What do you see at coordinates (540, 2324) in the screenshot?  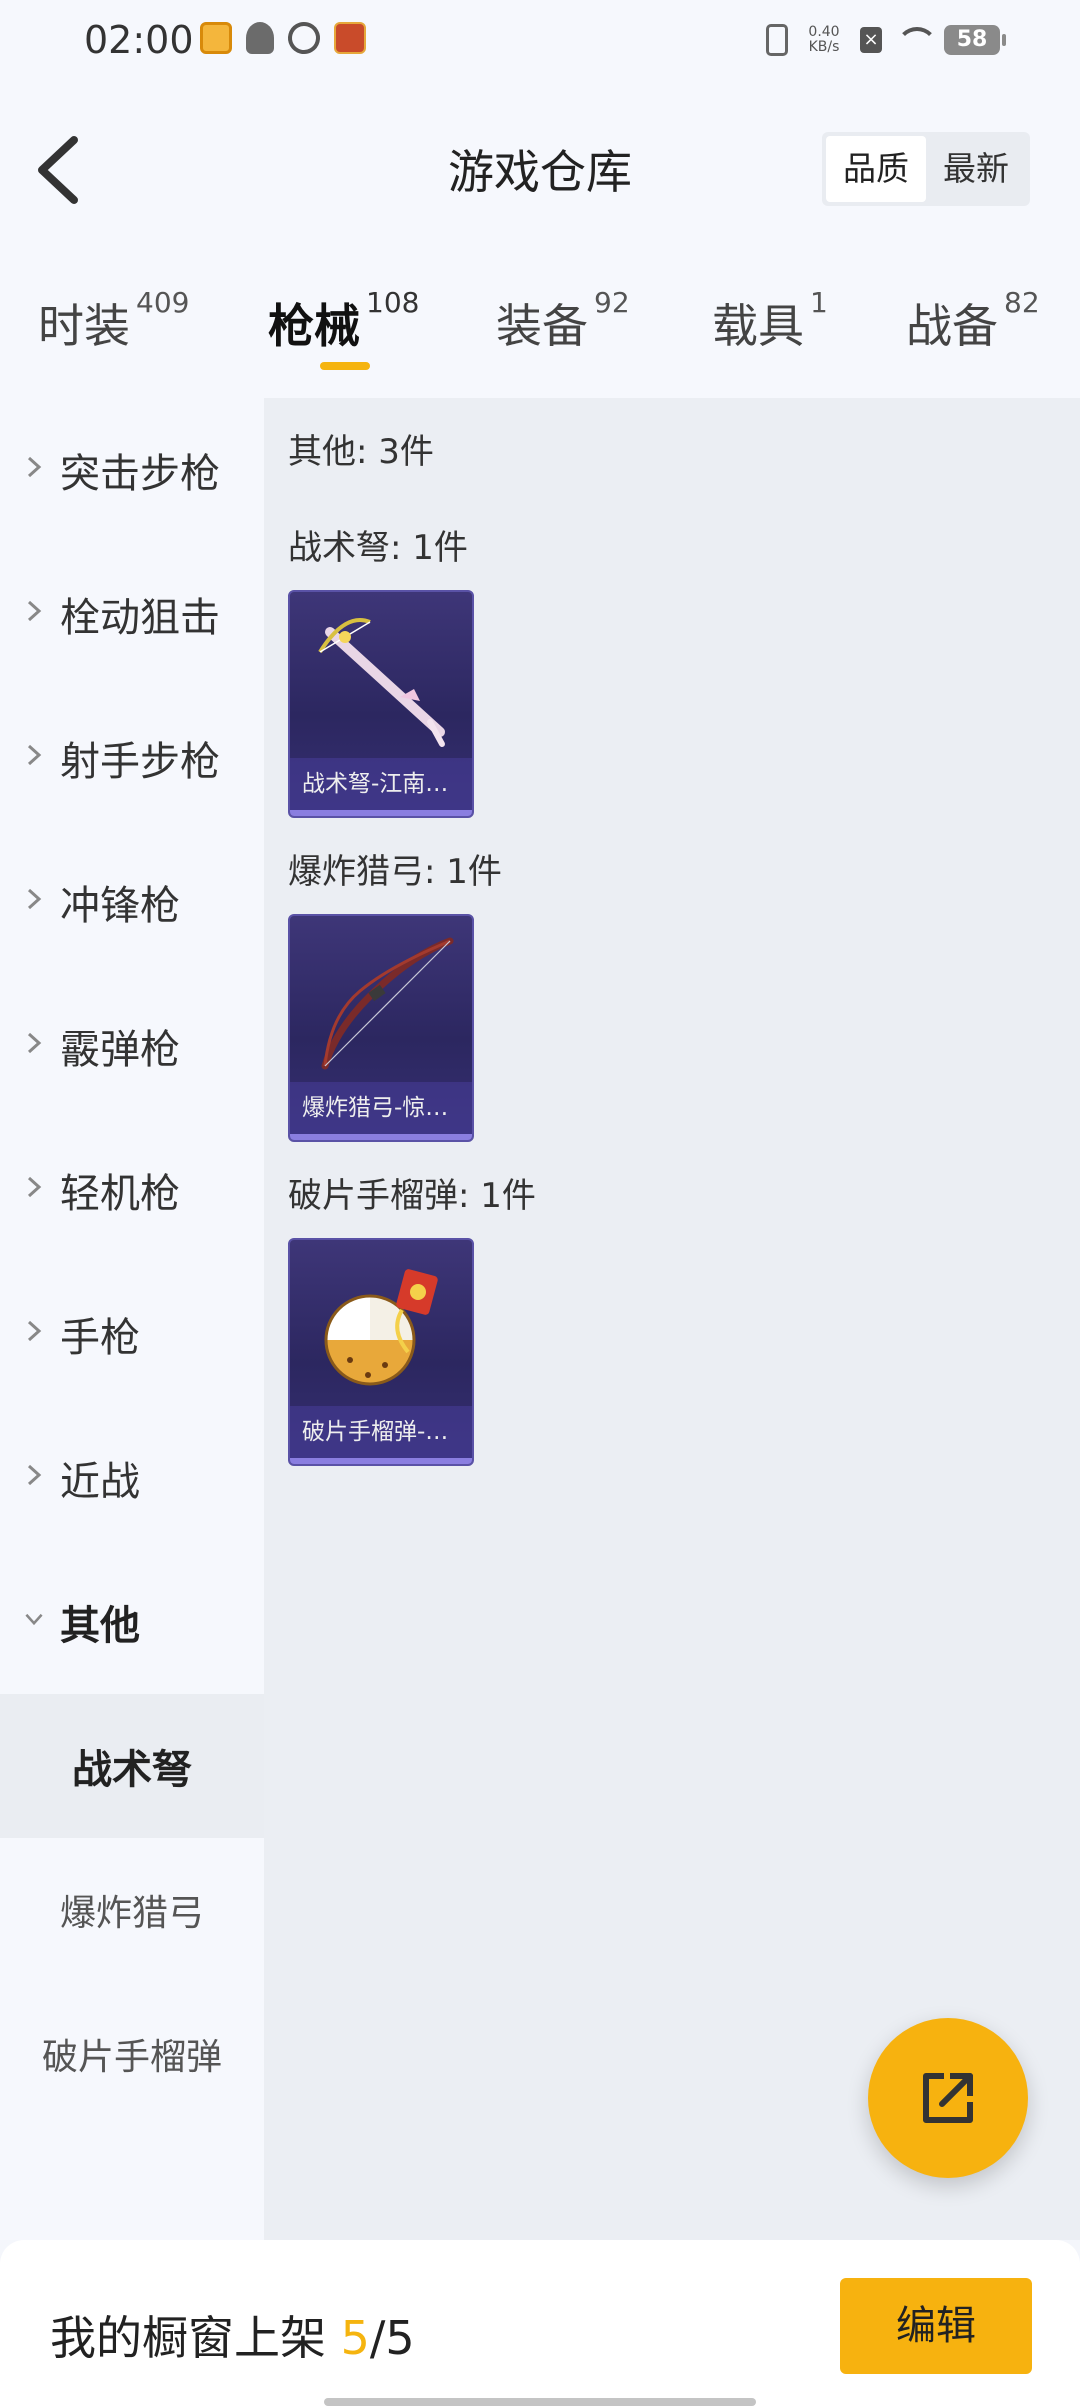 I see `bottom-bar: 我的橱窗上架 5/5 编辑` at bounding box center [540, 2324].